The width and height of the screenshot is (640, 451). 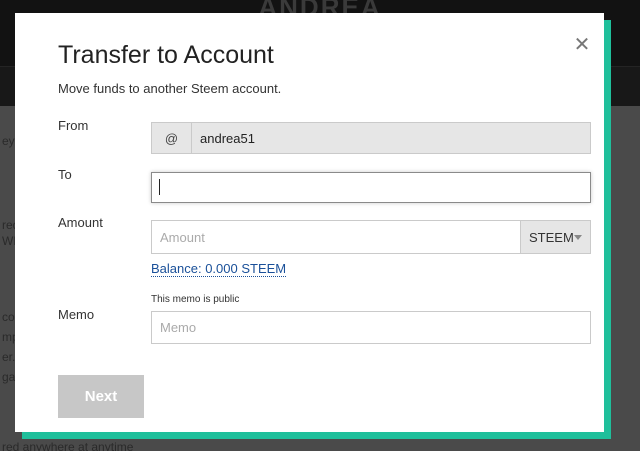 I want to click on background-text: co, so click(x=8, y=317).